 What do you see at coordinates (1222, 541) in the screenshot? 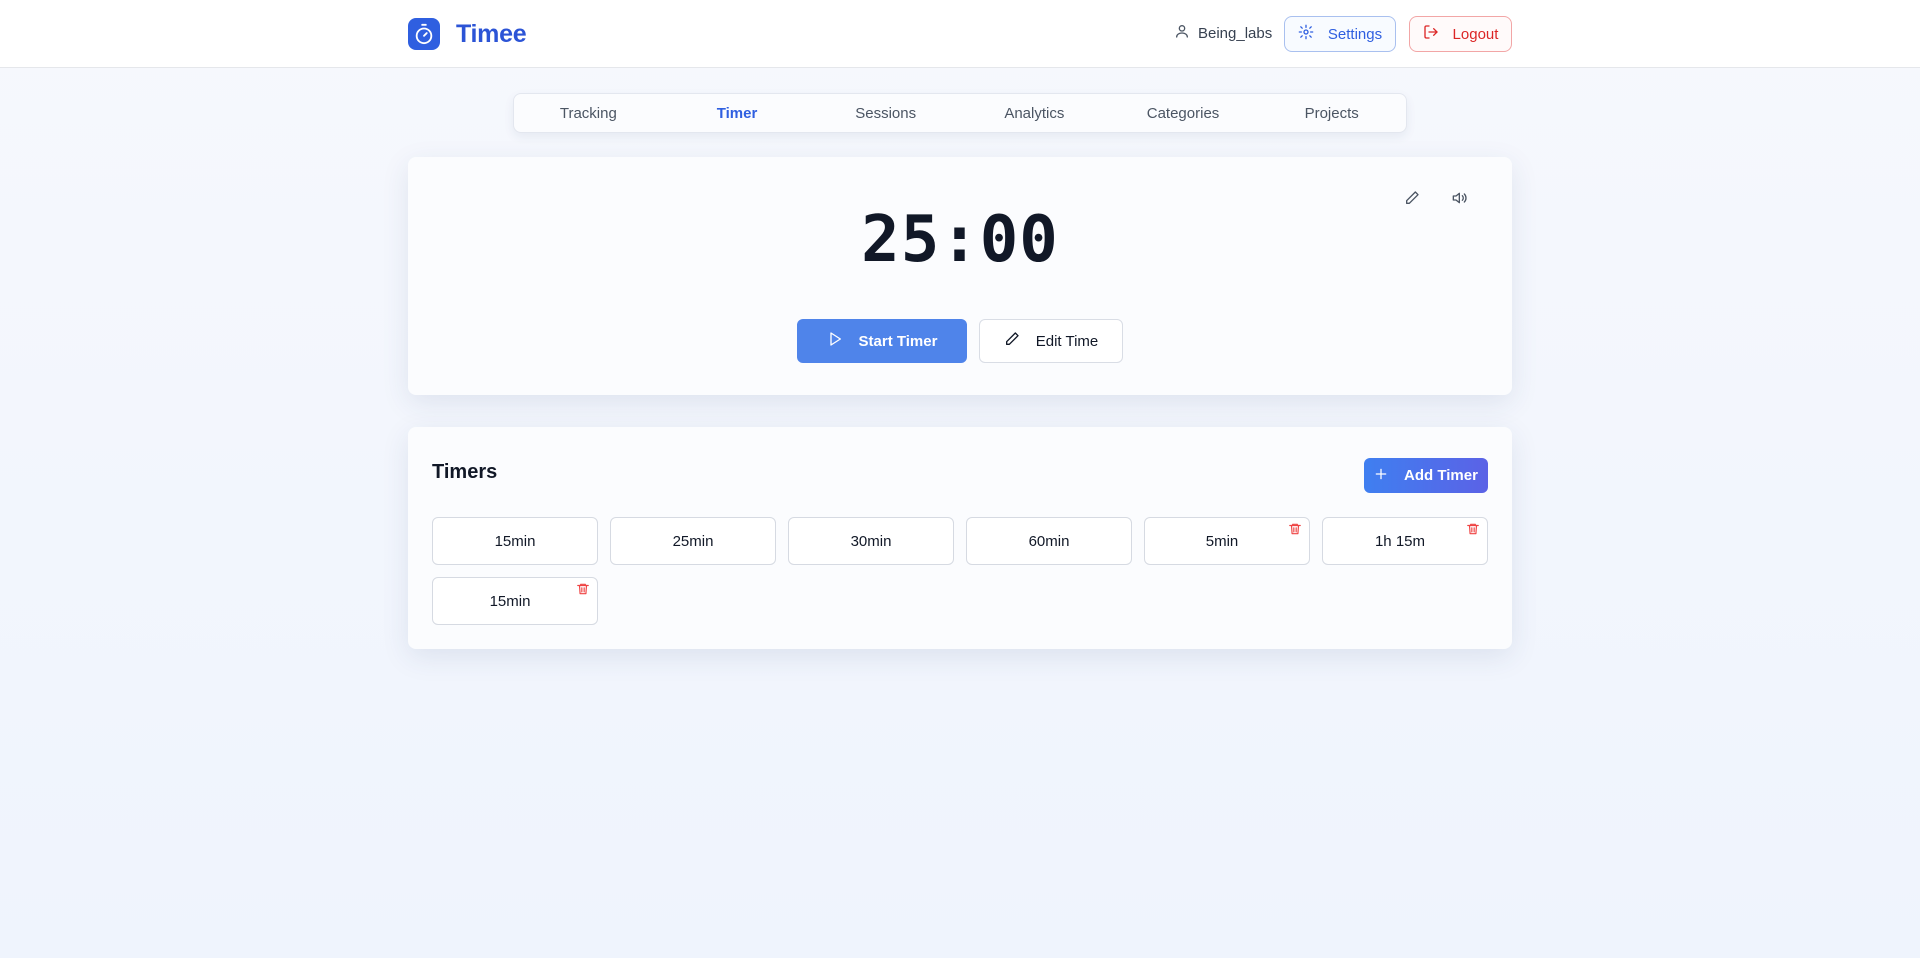
I see `timer-preset-label: 5min` at bounding box center [1222, 541].